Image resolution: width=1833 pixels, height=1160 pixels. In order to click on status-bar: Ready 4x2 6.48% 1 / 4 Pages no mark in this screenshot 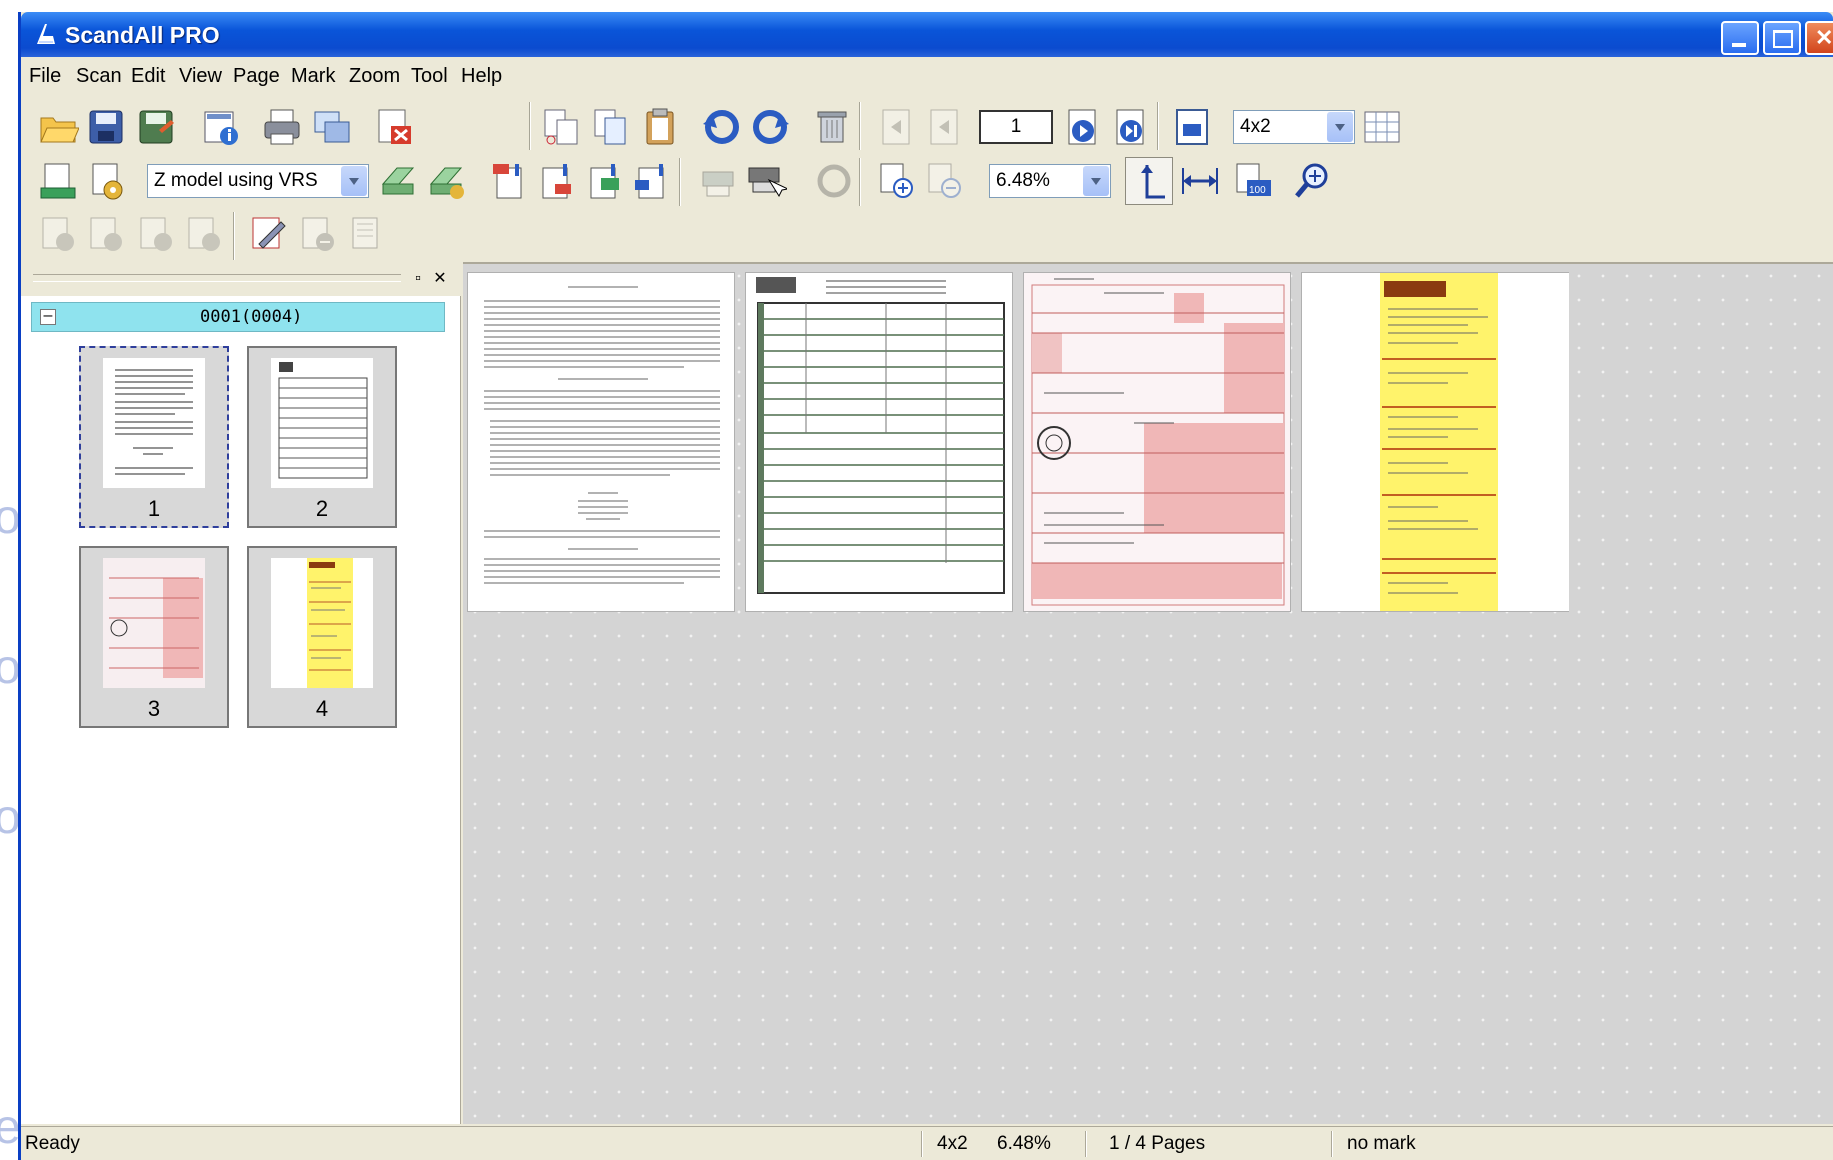, I will do `click(927, 1143)`.